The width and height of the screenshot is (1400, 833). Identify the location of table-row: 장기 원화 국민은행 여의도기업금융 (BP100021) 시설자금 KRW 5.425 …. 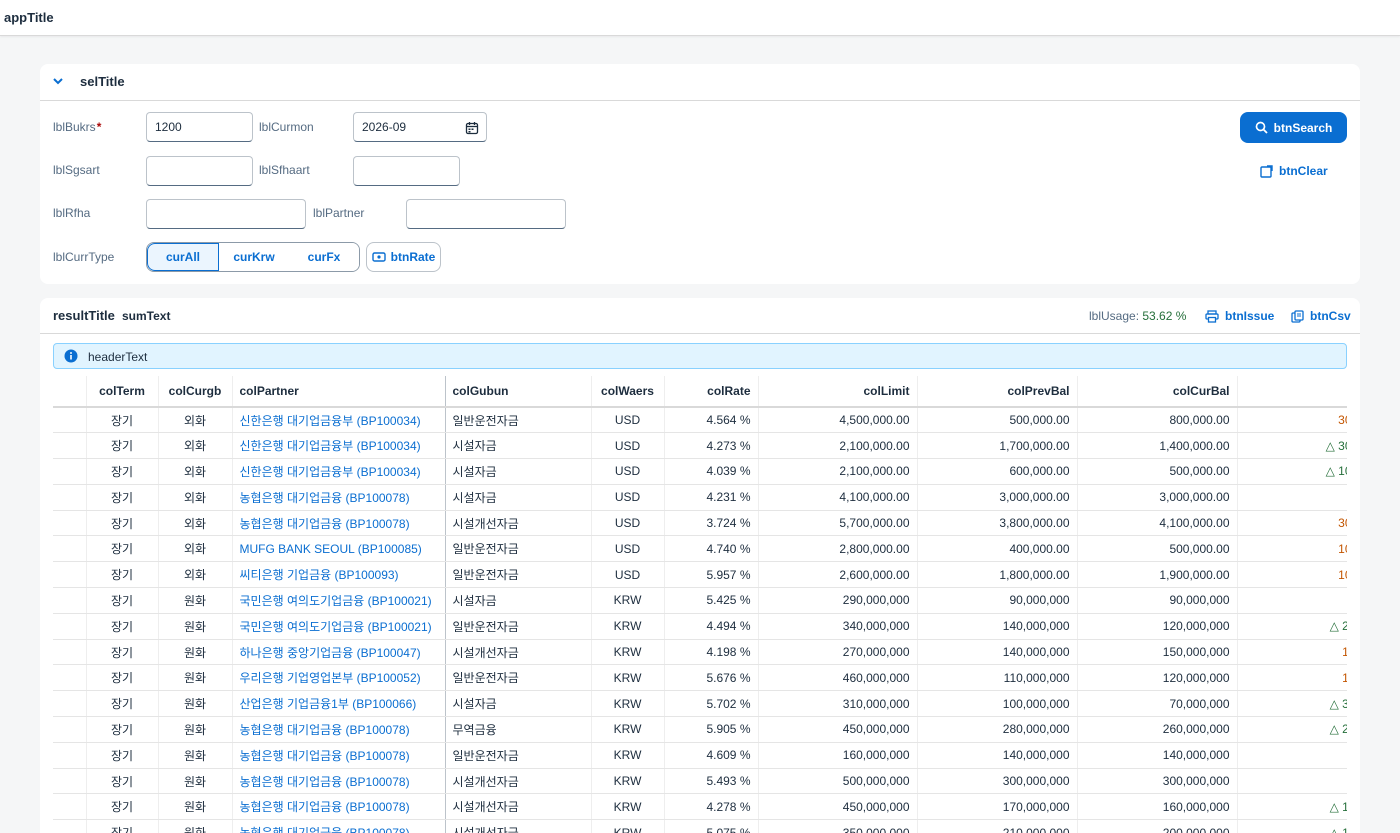
(700, 600).